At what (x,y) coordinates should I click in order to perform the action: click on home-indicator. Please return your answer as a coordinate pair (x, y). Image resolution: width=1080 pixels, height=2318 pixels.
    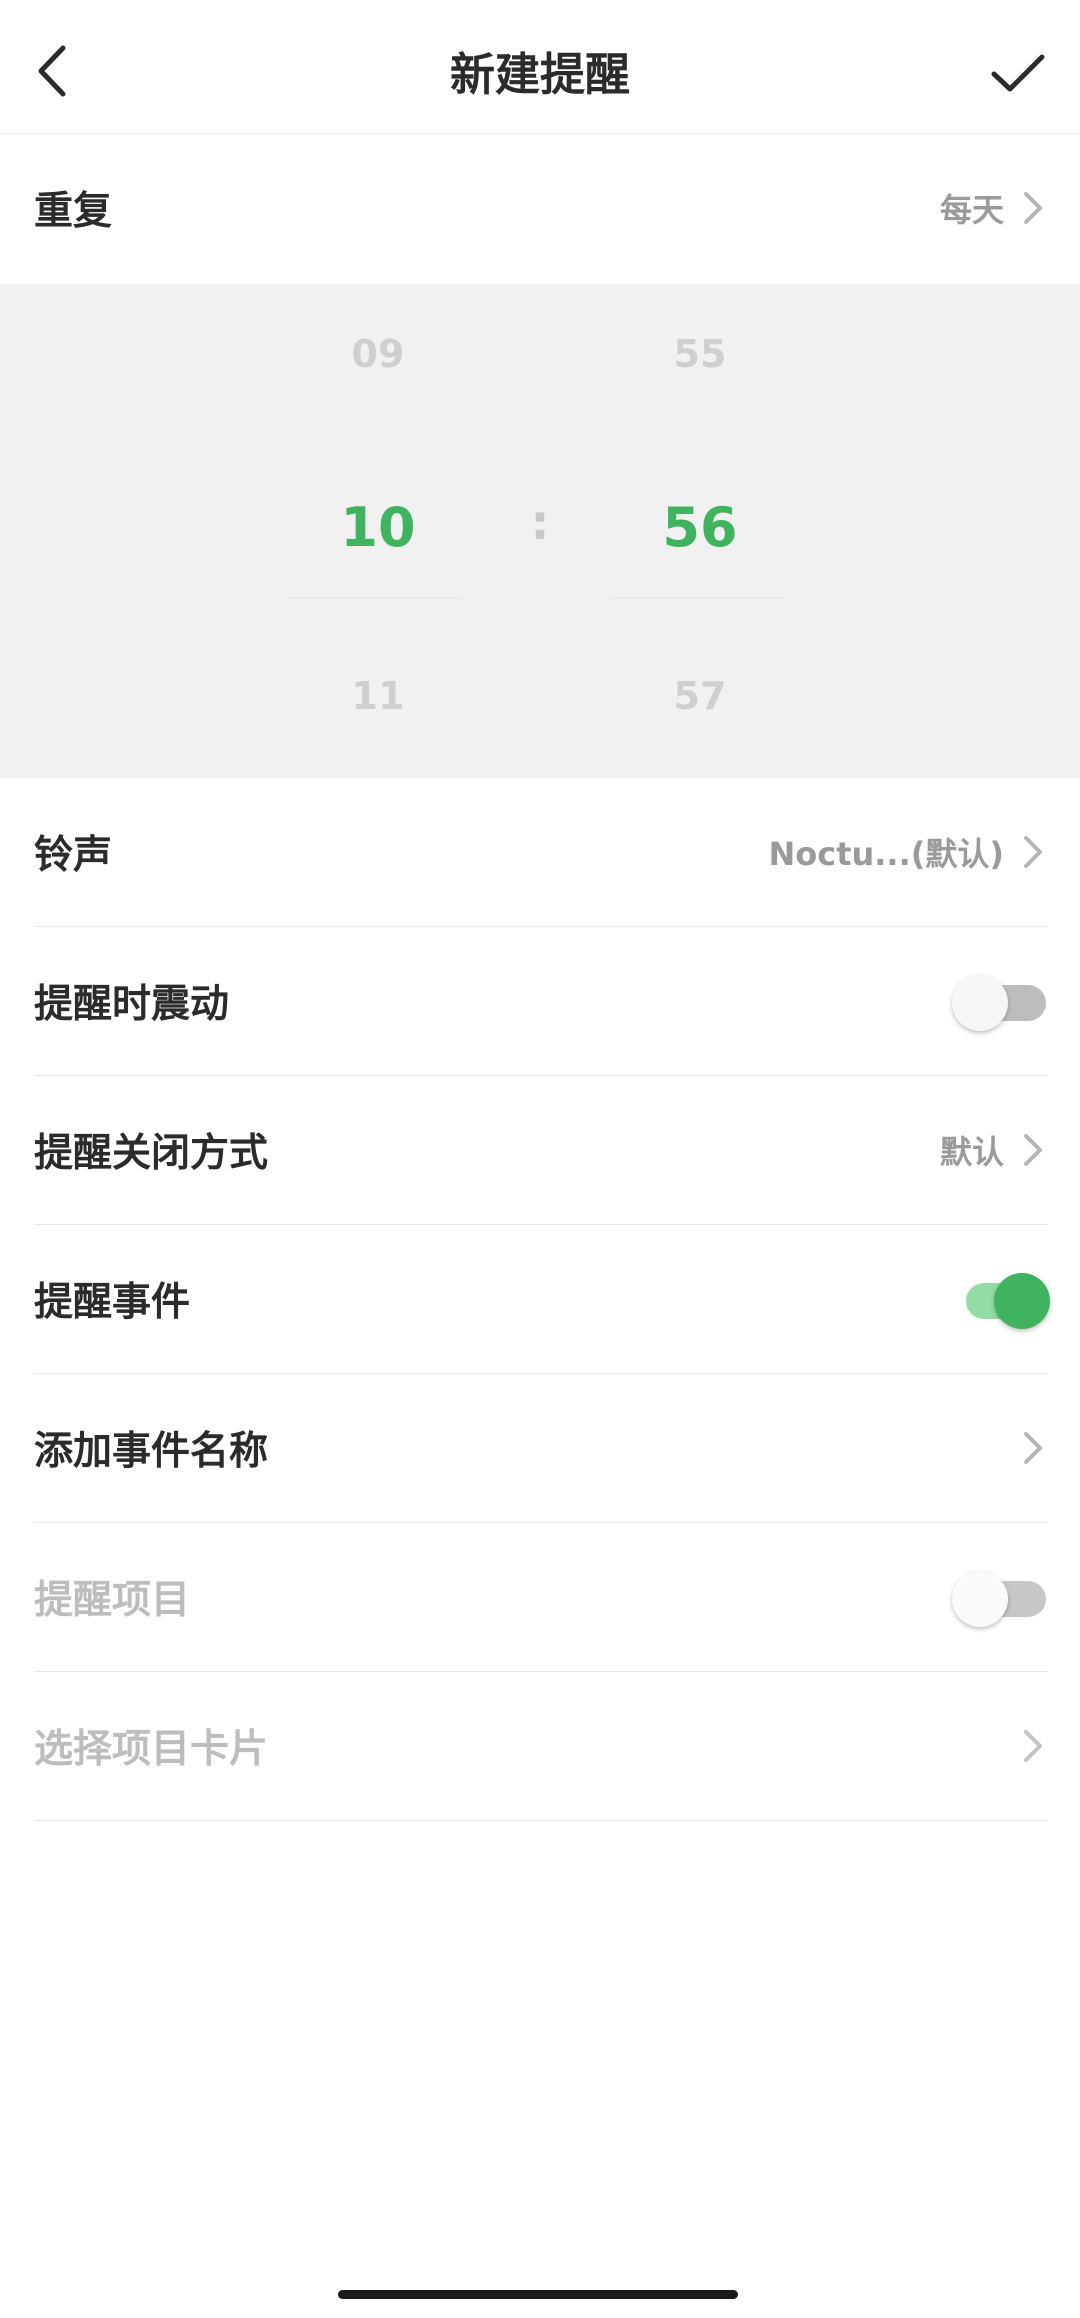
    Looking at the image, I should click on (538, 2294).